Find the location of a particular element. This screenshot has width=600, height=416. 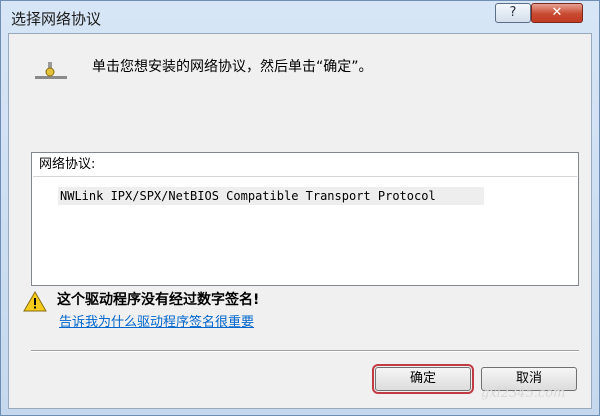

title-bar: 选择网络协议 ? ✕ is located at coordinates (300, 17).